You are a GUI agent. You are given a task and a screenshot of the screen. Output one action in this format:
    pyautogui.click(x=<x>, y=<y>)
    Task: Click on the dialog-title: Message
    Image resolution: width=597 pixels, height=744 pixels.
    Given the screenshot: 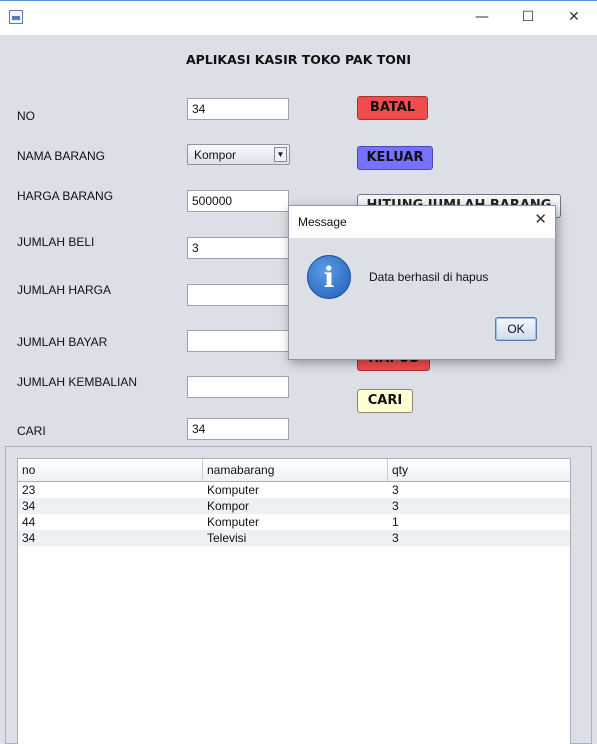 What is the action you would take?
    pyautogui.click(x=322, y=222)
    